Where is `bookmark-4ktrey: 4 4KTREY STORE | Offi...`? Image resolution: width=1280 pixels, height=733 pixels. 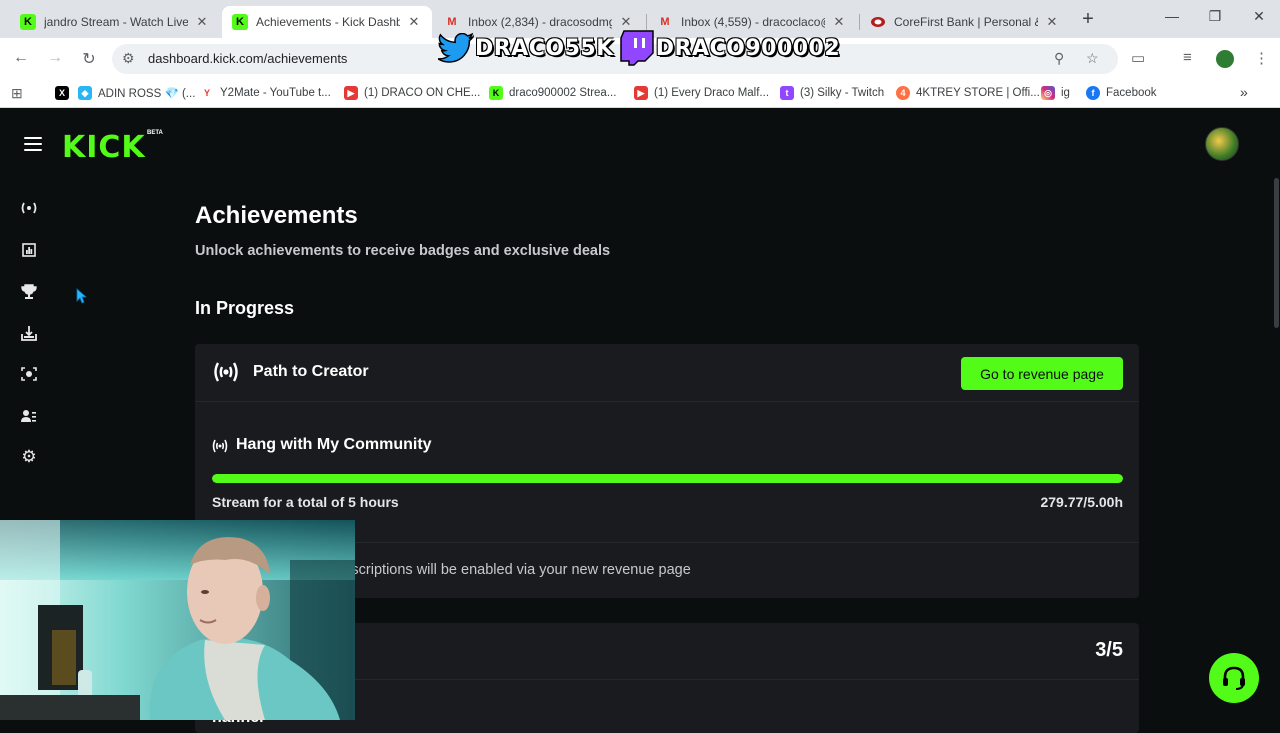
bookmark-4ktrey: 4 4KTREY STORE | Offi... is located at coordinates (968, 93).